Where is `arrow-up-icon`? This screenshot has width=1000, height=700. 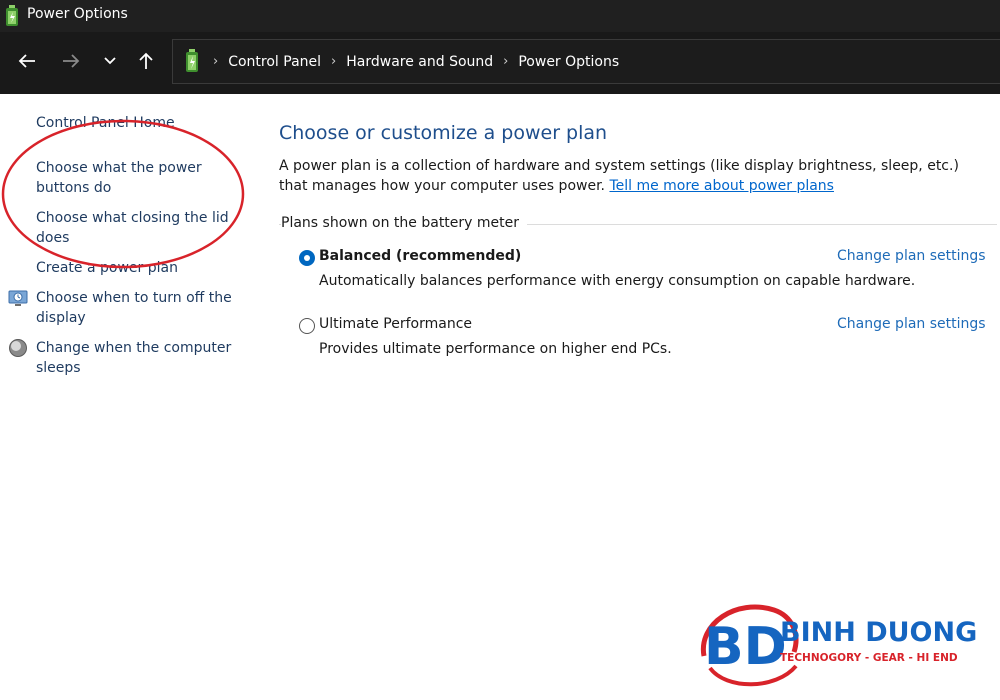
arrow-up-icon is located at coordinates (146, 60).